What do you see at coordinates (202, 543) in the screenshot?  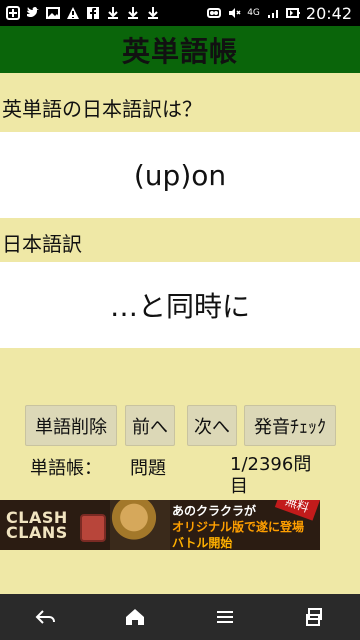 I see `ad-text-3: バトル開始` at bounding box center [202, 543].